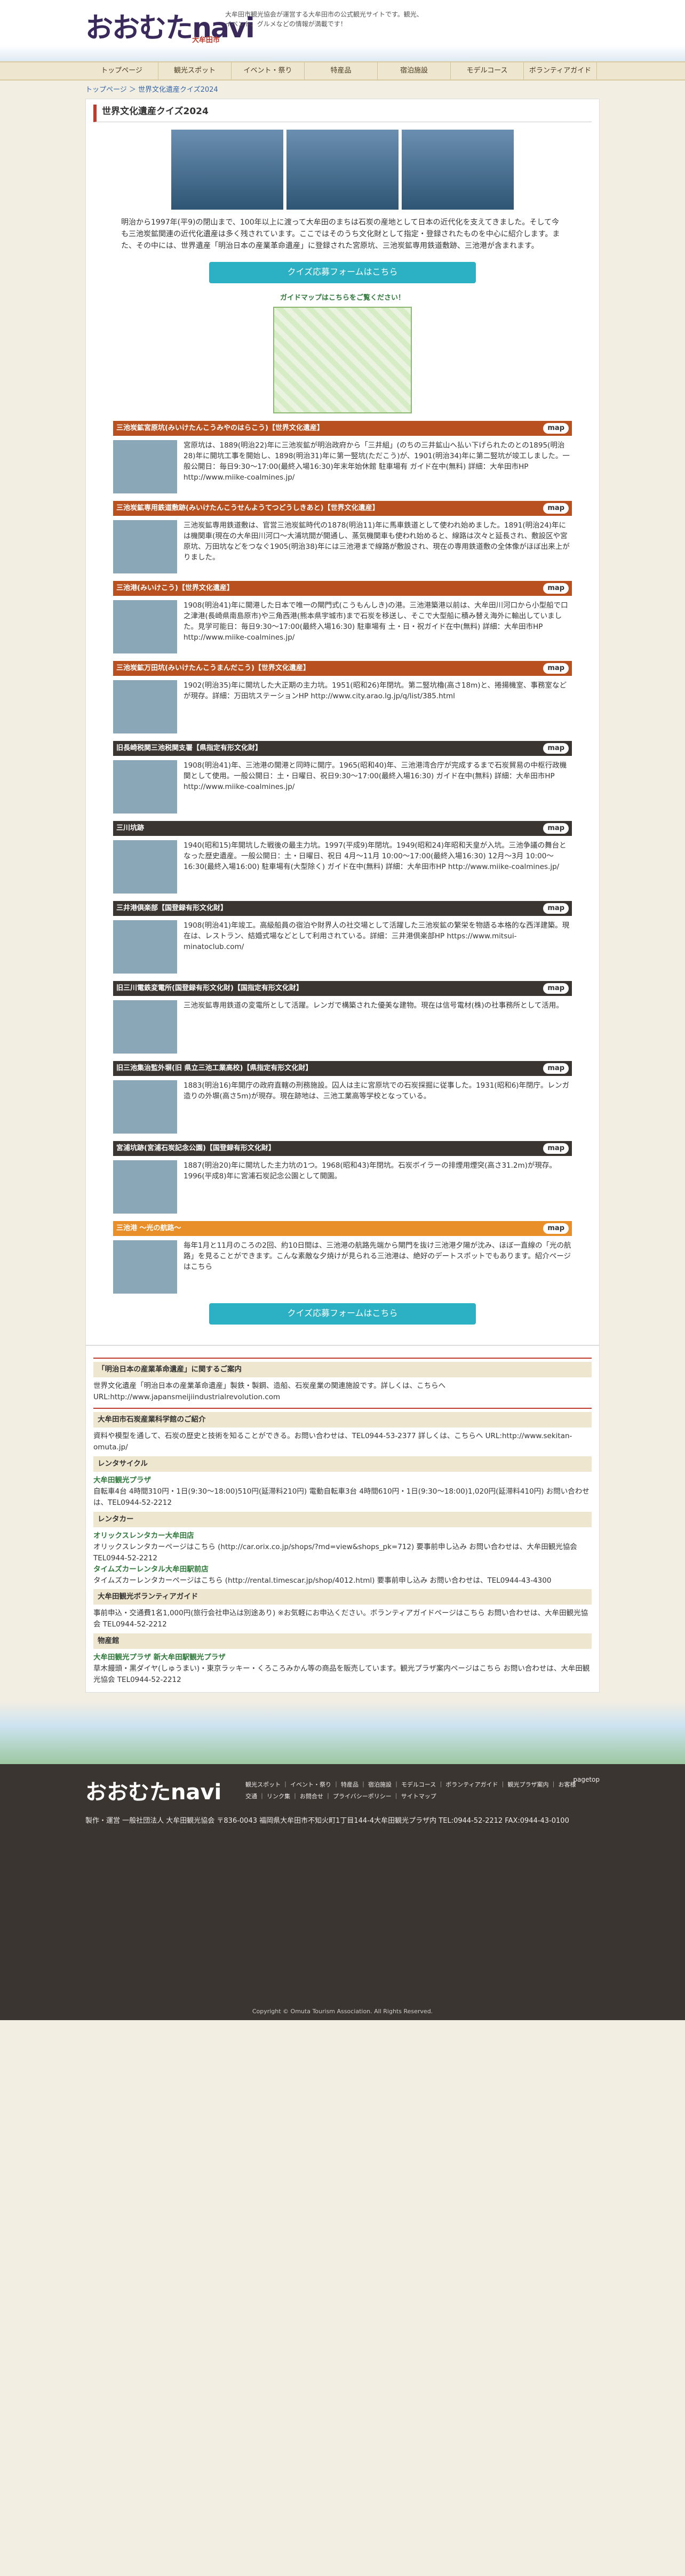 The image size is (685, 2576). Describe the element at coordinates (342, 668) in the screenshot. I see `site-heading: 三池炭鉱万田坑(みいけたんこうまんだこう)【世界文化遺産】 map` at that location.